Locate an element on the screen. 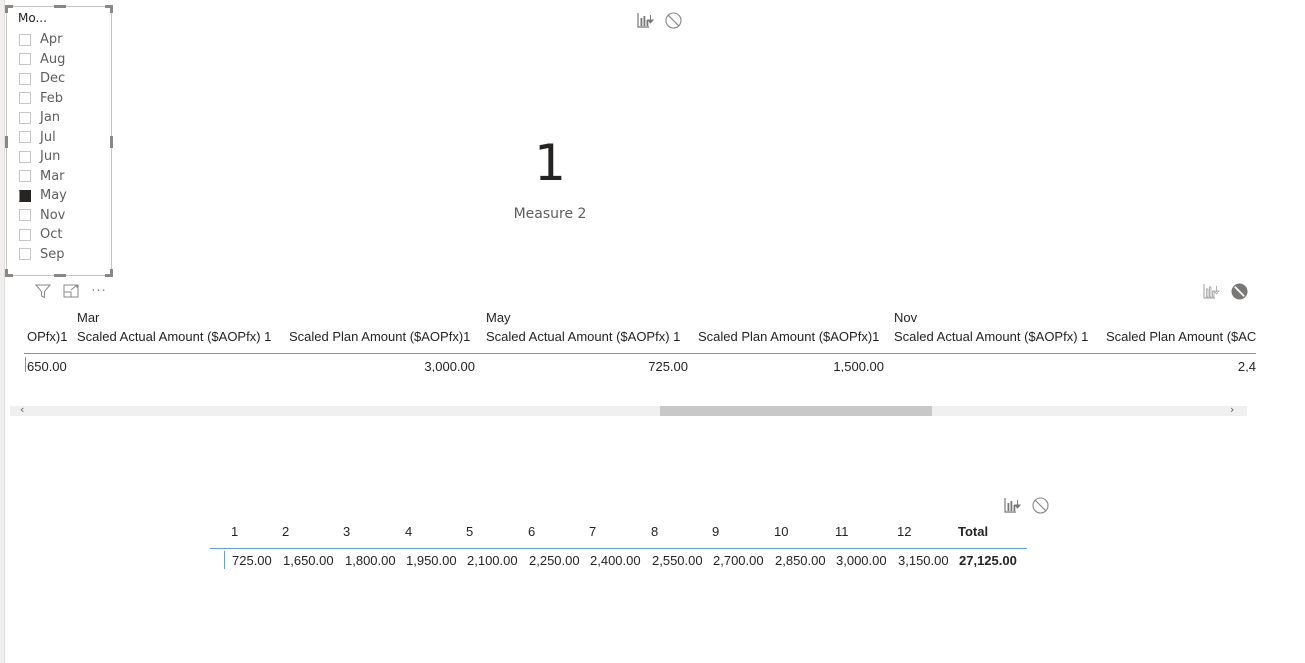 This screenshot has height=663, width=1305. column-header: 4 is located at coordinates (408, 531).